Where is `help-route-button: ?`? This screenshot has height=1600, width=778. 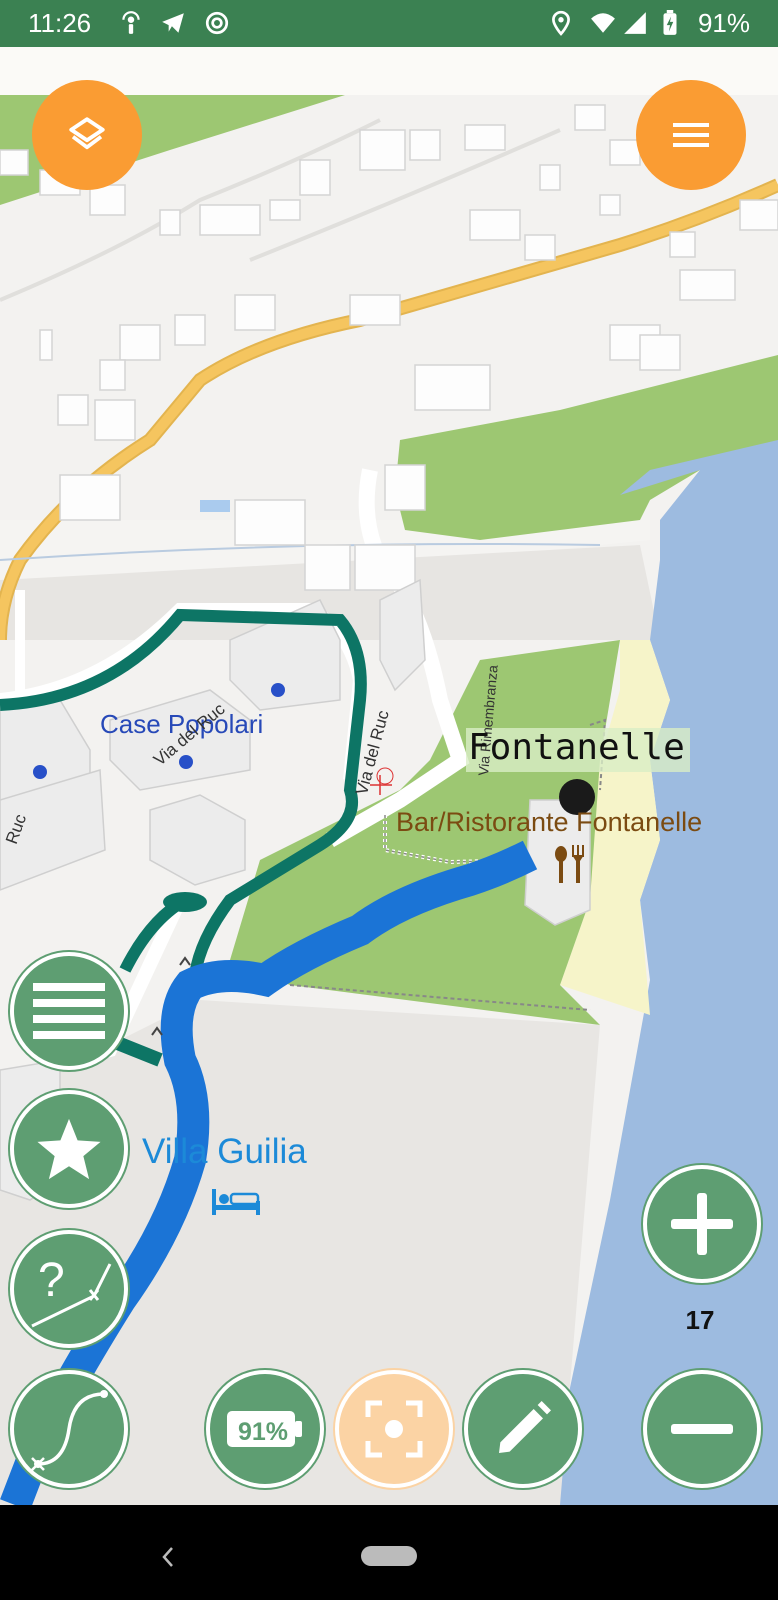 help-route-button: ? is located at coordinates (69, 1289).